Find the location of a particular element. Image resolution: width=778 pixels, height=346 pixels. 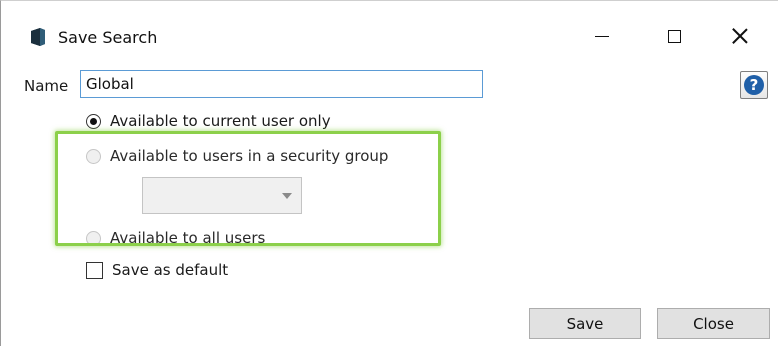

radio-all-users: Available to all users is located at coordinates (175, 238).